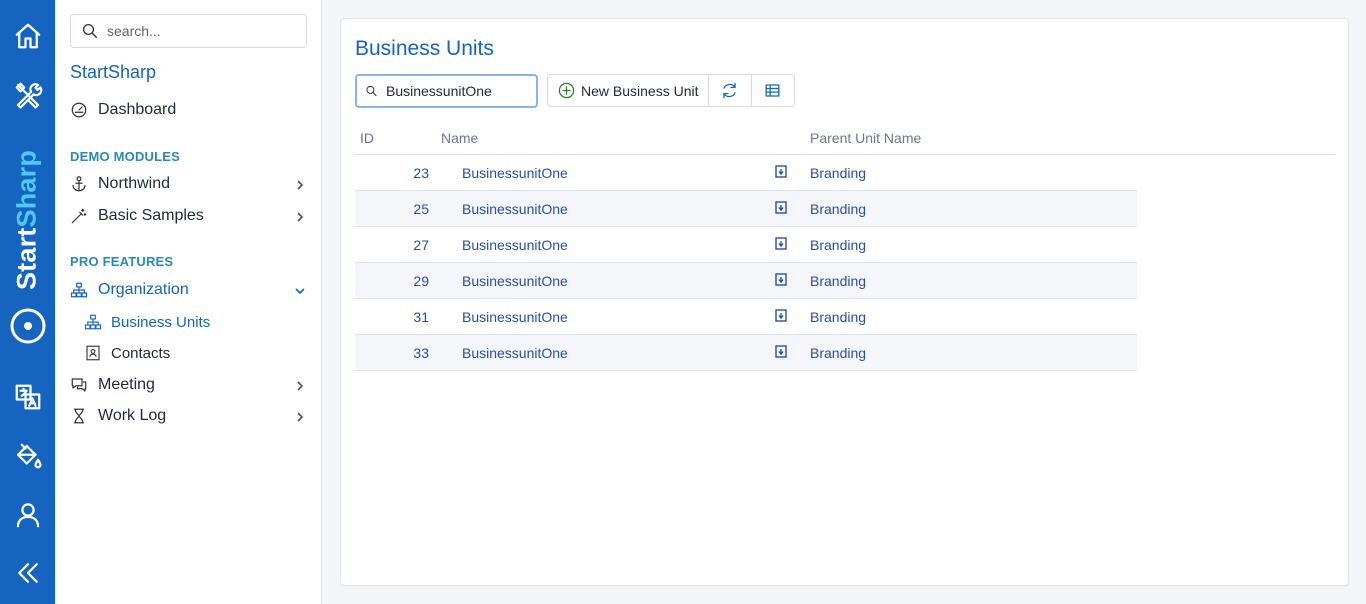 The image size is (1366, 604). What do you see at coordinates (367, 138) in the screenshot?
I see `column-header-id: ID` at bounding box center [367, 138].